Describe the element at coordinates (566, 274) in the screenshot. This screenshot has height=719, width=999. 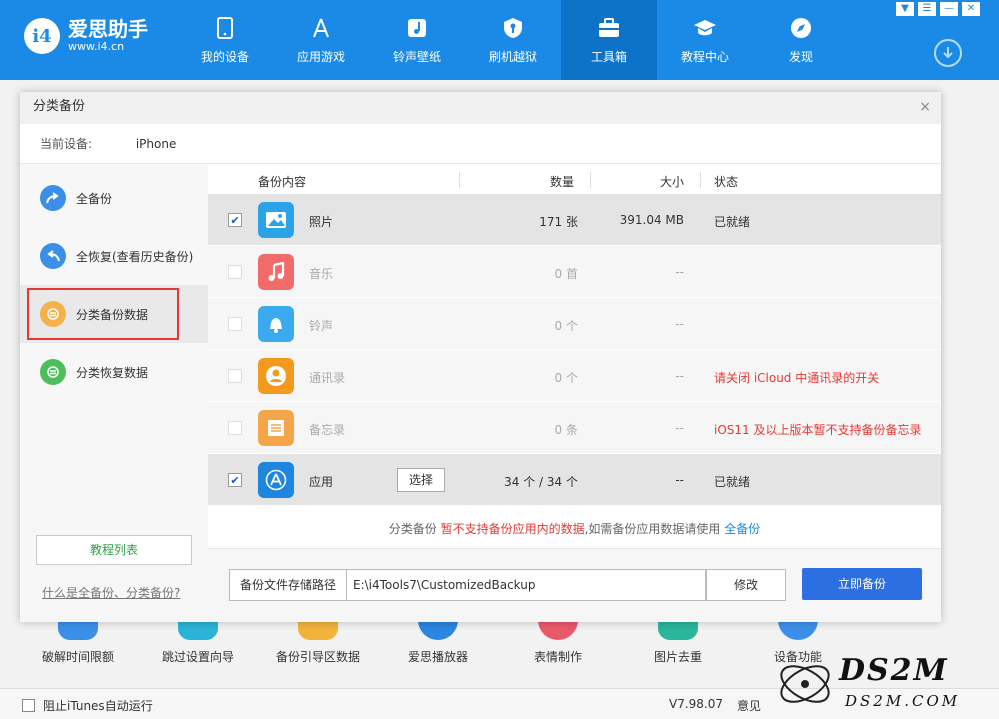
I see `row-qty: 0 首` at that location.